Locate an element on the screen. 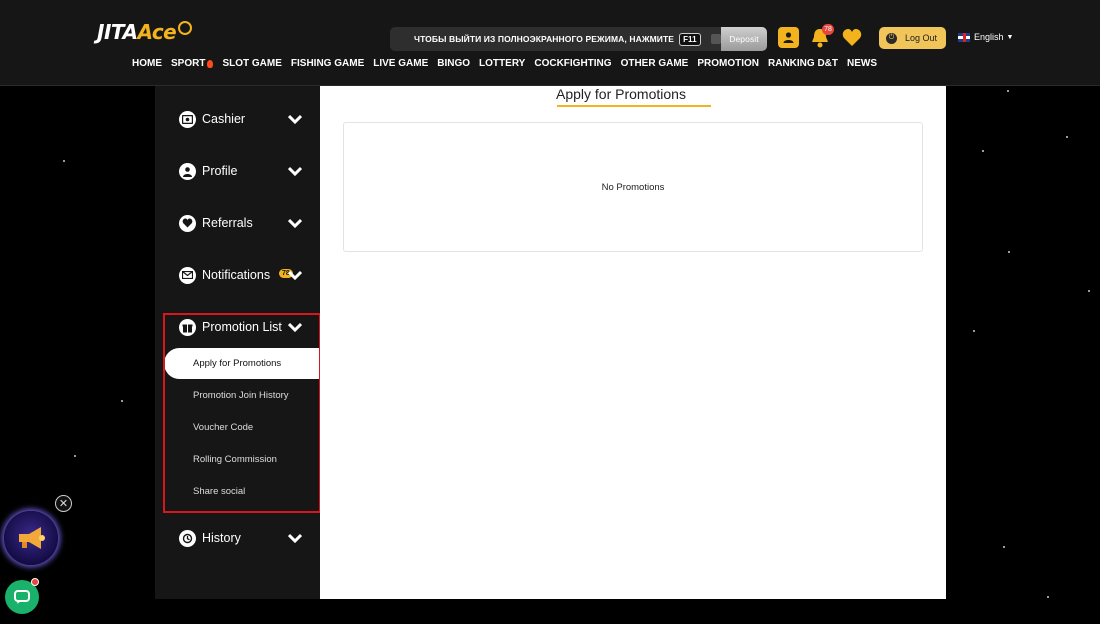 This screenshot has height=624, width=1100. notification-count-badge: 78 is located at coordinates (828, 29).